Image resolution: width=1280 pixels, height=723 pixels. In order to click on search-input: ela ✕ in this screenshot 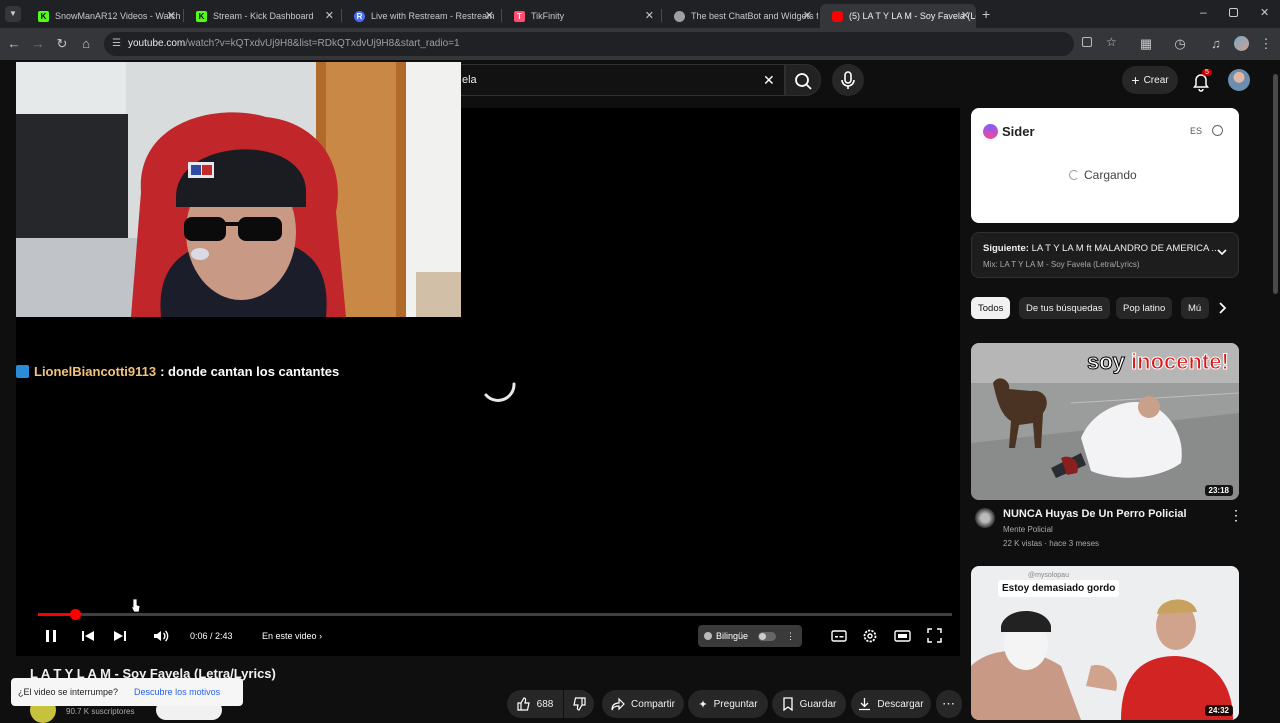, I will do `click(622, 80)`.